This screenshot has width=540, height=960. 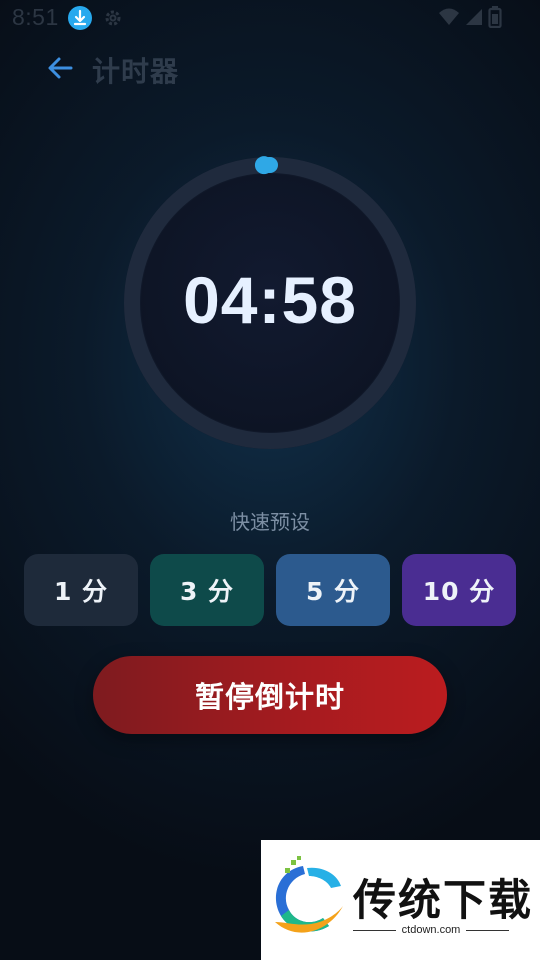 I want to click on watermark-brand: 传统下载, so click(x=443, y=901).